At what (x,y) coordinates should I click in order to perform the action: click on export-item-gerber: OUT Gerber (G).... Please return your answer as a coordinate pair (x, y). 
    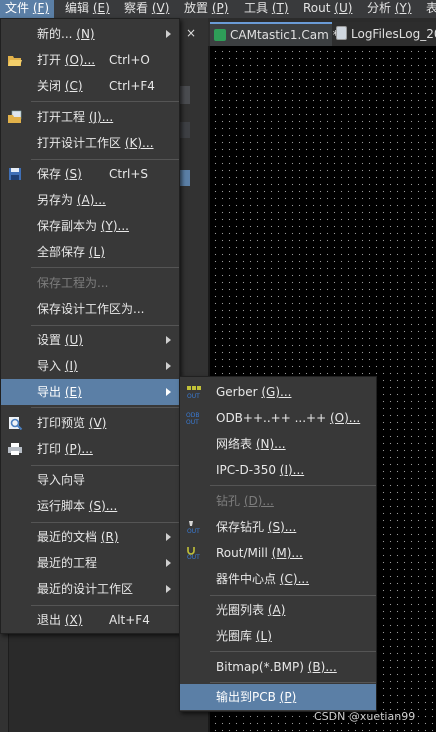
    Looking at the image, I should click on (278, 392).